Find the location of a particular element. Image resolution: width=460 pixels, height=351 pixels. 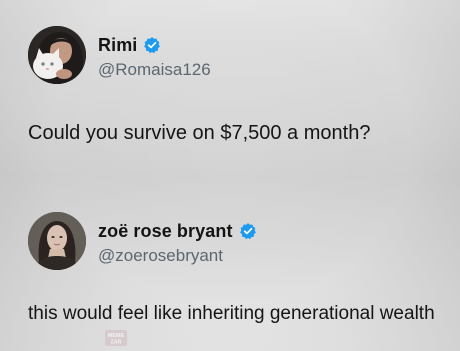

name-row: Rimi is located at coordinates (129, 45).